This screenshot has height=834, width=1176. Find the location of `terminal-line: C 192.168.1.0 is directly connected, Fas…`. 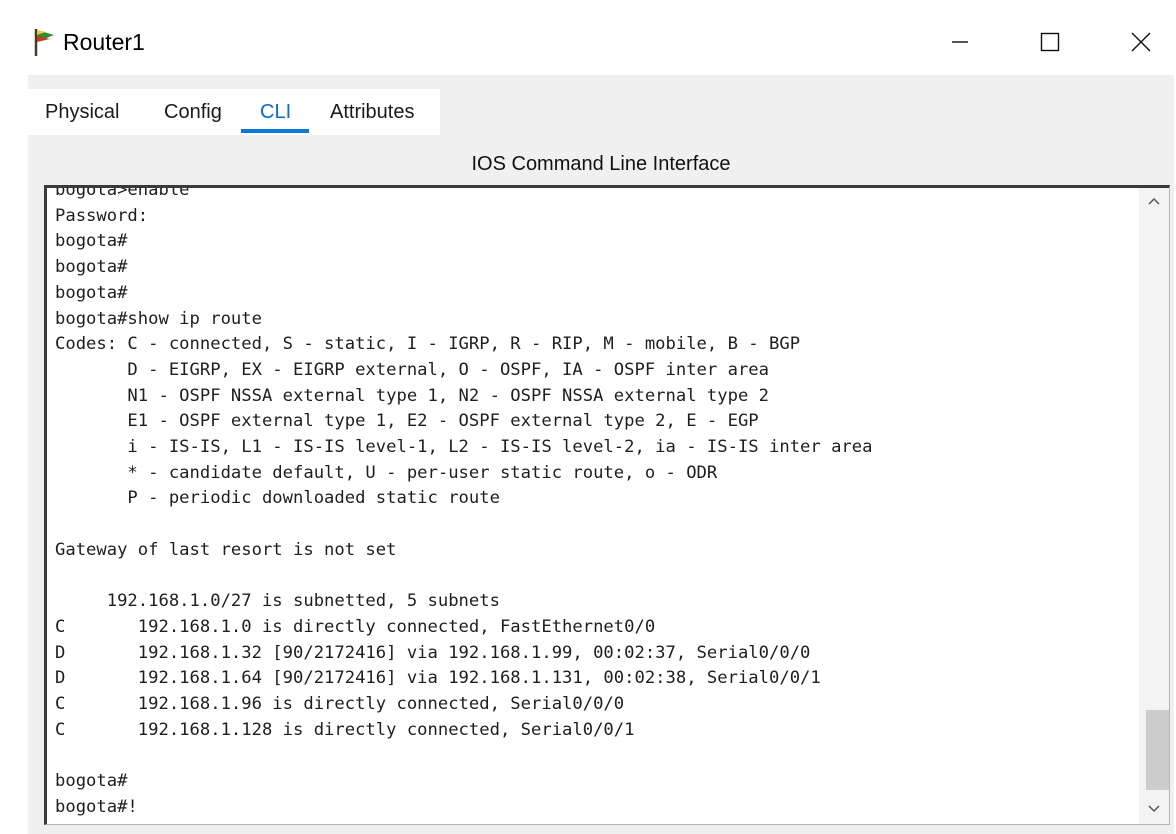

terminal-line: C 192.168.1.0 is directly connected, Fas… is located at coordinates (355, 626).